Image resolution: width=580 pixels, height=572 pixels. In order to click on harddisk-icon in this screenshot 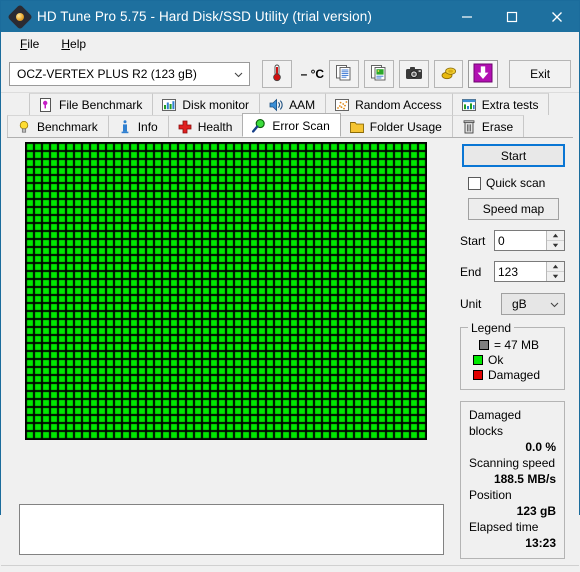, I will do `click(20, 16)`.